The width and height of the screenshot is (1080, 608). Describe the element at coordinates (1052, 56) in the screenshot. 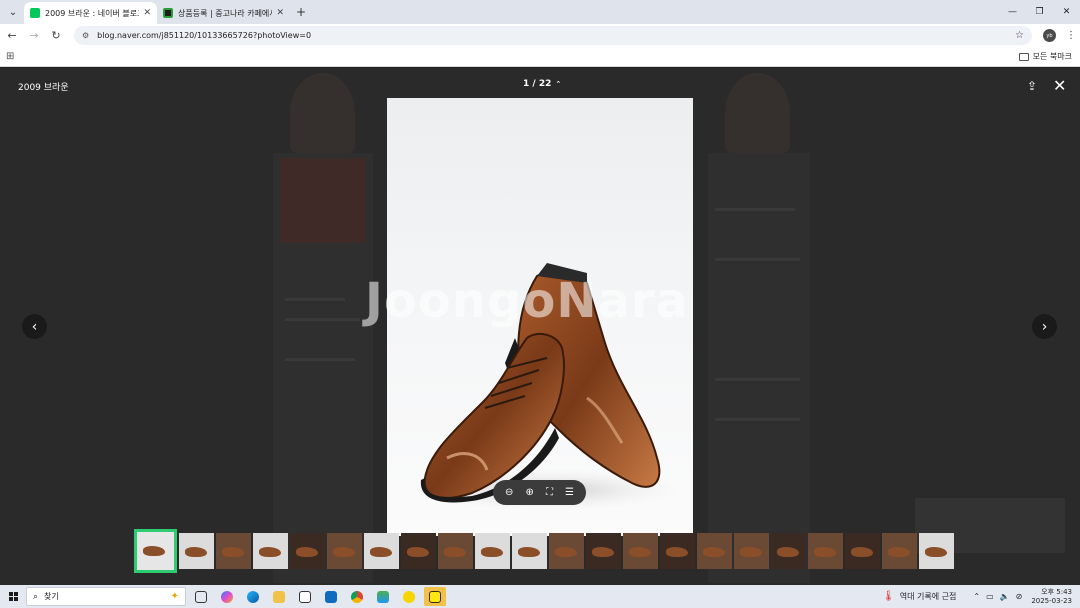

I see `all-bookmarks-label: 모든 북마크` at that location.